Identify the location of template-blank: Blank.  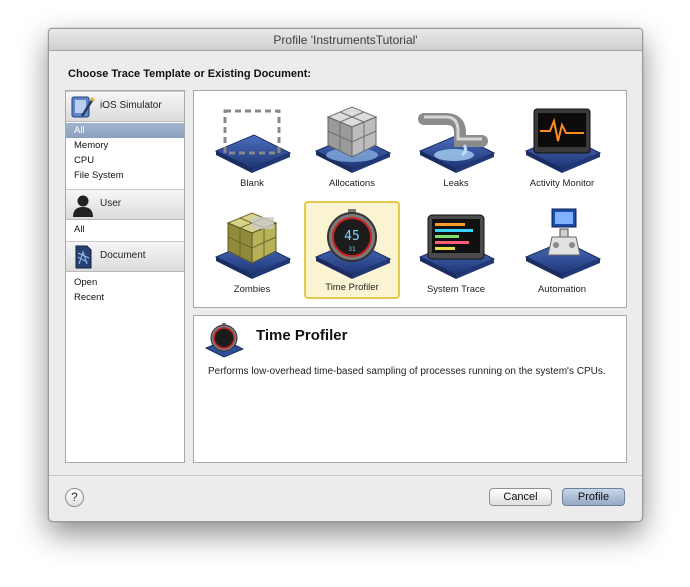
(252, 144).